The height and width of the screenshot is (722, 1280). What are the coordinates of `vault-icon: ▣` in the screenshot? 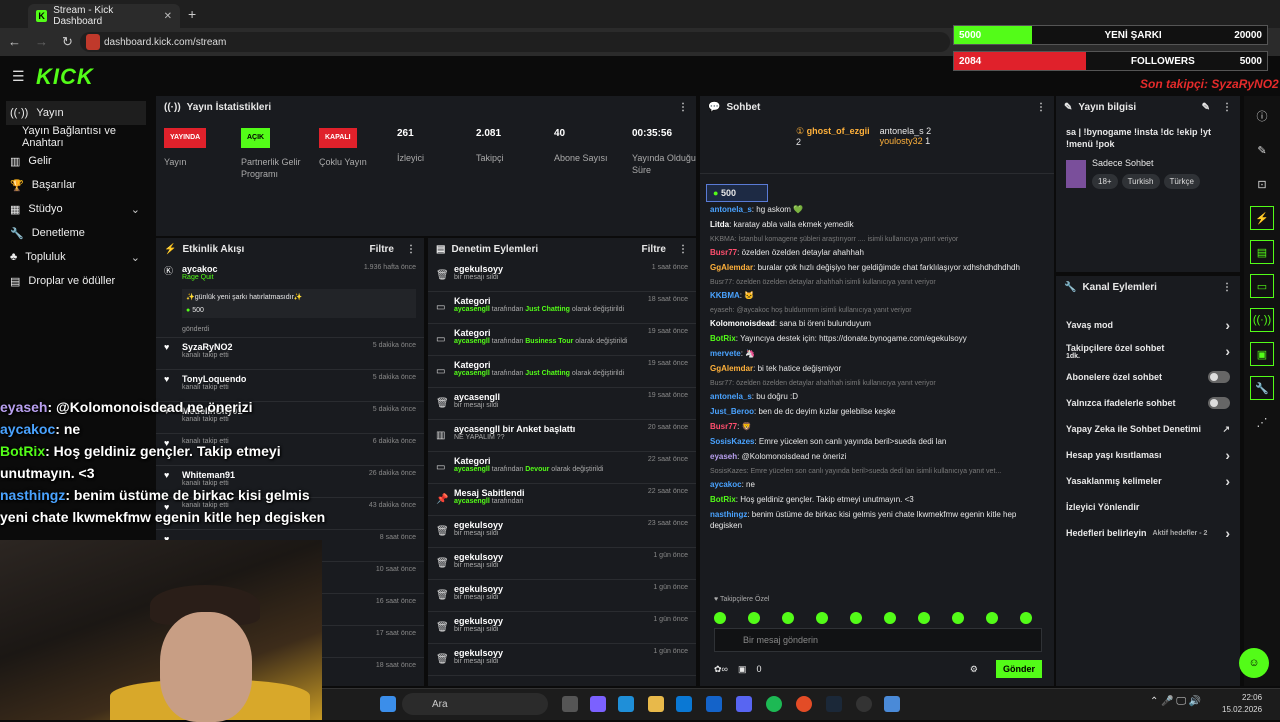 It's located at (742, 669).